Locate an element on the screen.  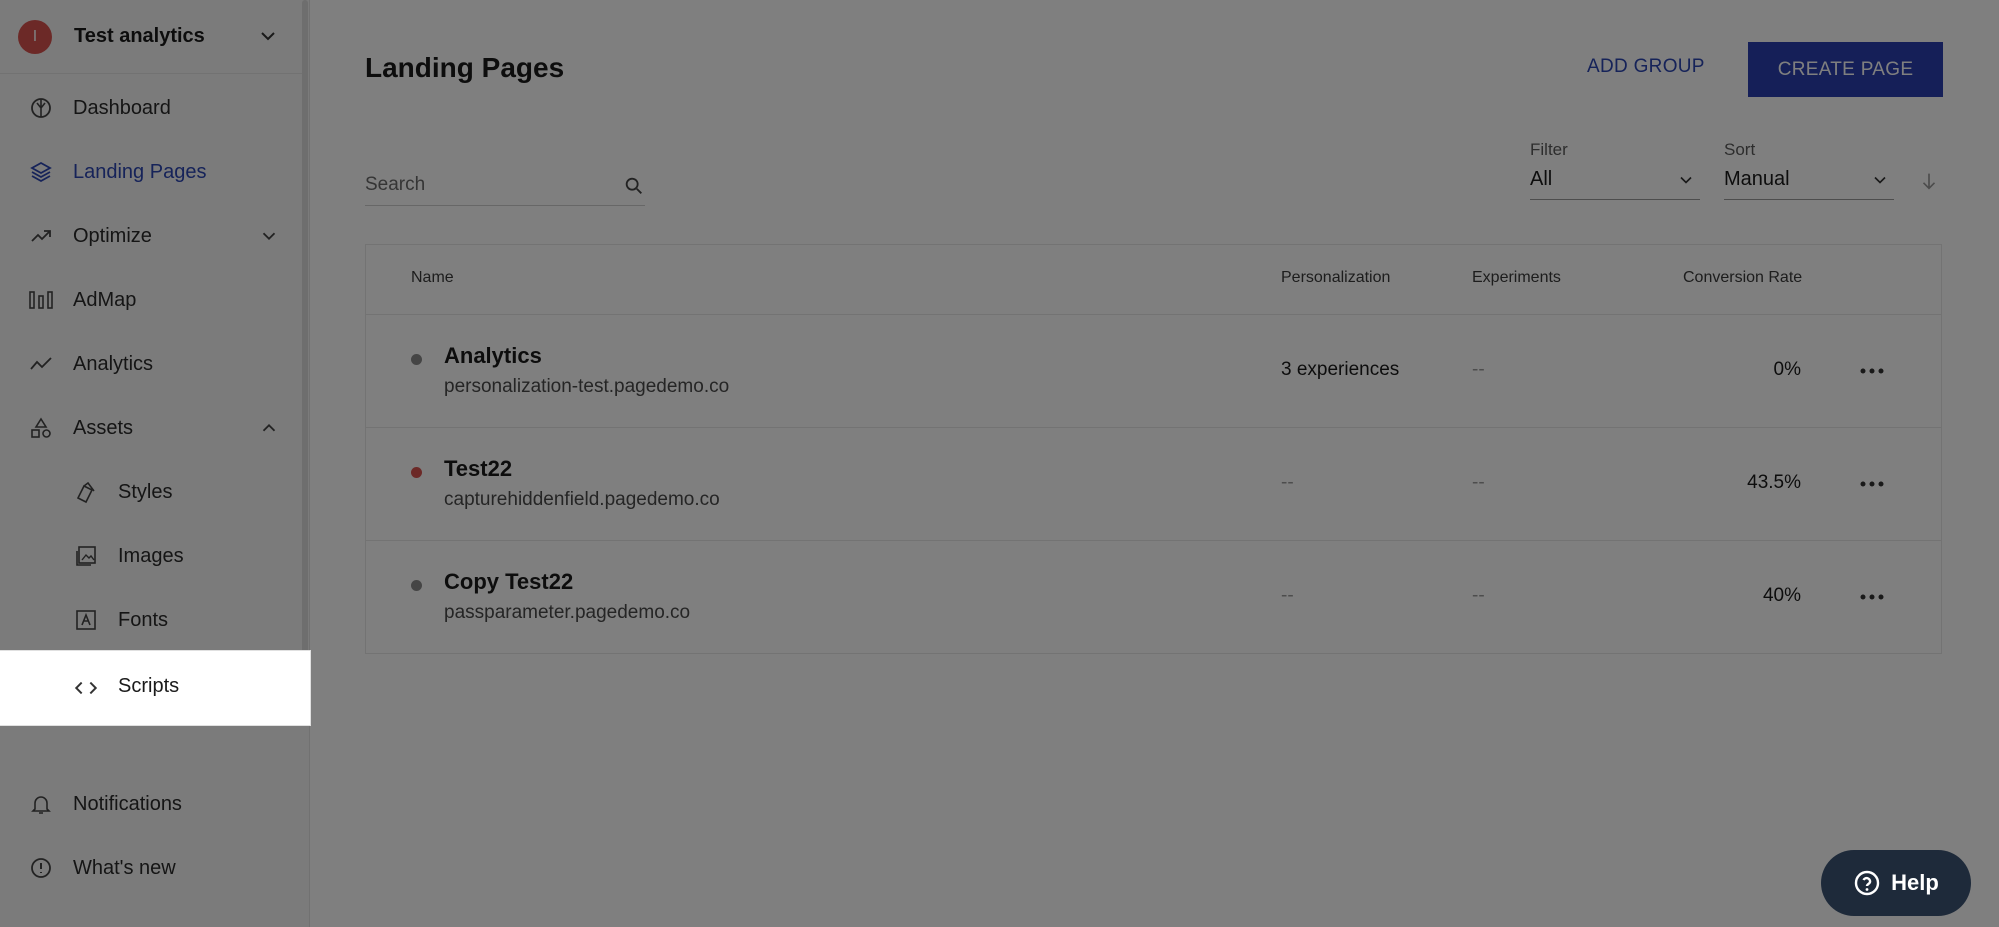
sidebar-item-whats-new: What's new is located at coordinates (151, 868).